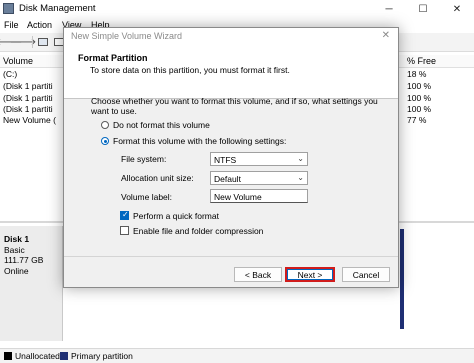 The image size is (474, 363). What do you see at coordinates (102, 356) in the screenshot?
I see `legend-primary-partition: Primary partition` at bounding box center [102, 356].